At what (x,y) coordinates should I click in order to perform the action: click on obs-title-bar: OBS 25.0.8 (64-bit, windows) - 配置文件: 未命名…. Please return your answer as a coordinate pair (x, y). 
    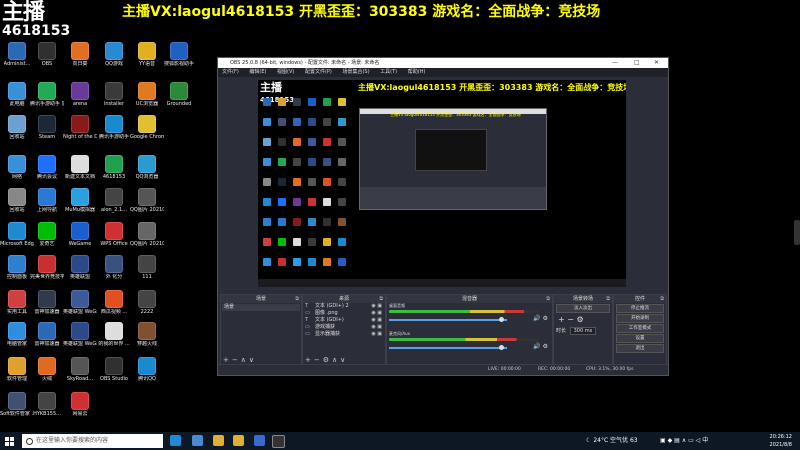
    Looking at the image, I should click on (443, 63).